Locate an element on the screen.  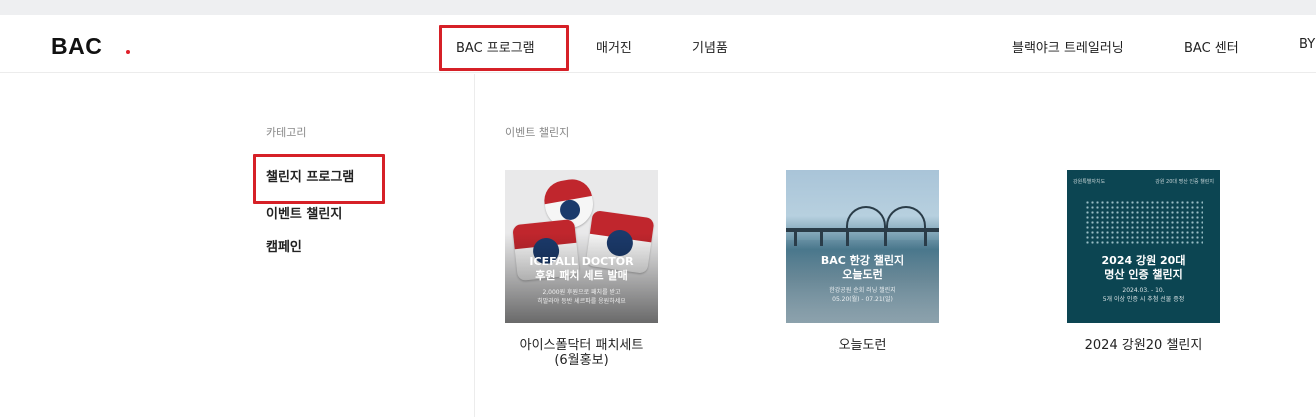
category-label: 카테고리 is located at coordinates (286, 132).